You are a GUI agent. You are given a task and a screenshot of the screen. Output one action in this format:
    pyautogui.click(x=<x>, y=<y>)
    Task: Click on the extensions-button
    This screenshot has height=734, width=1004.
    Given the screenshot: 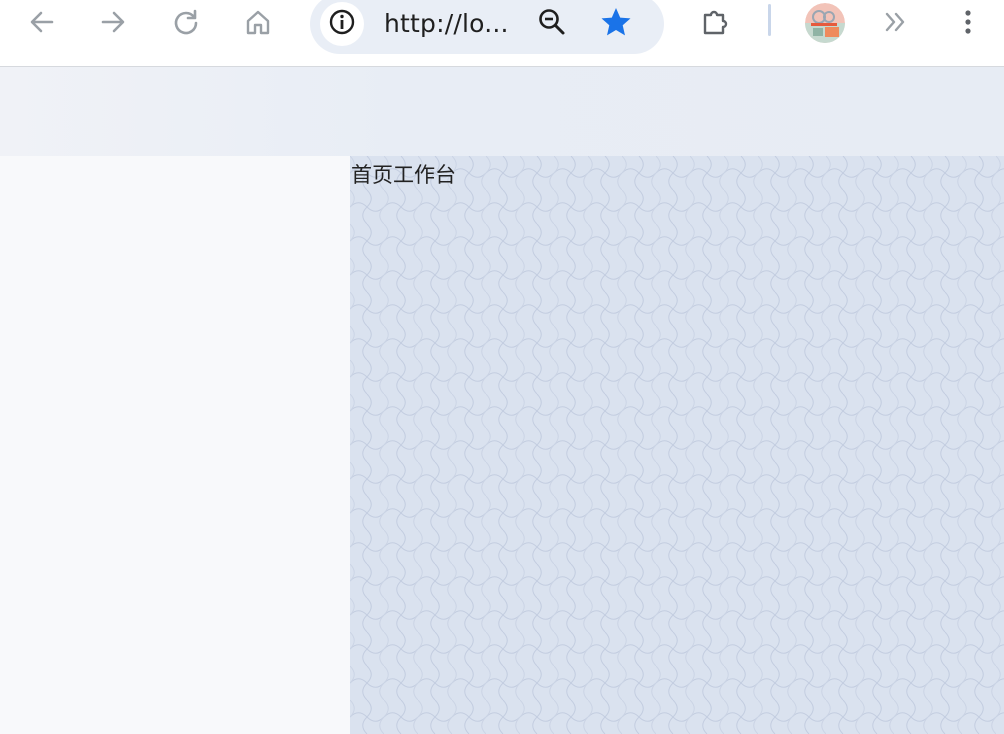 What is the action you would take?
    pyautogui.click(x=716, y=22)
    